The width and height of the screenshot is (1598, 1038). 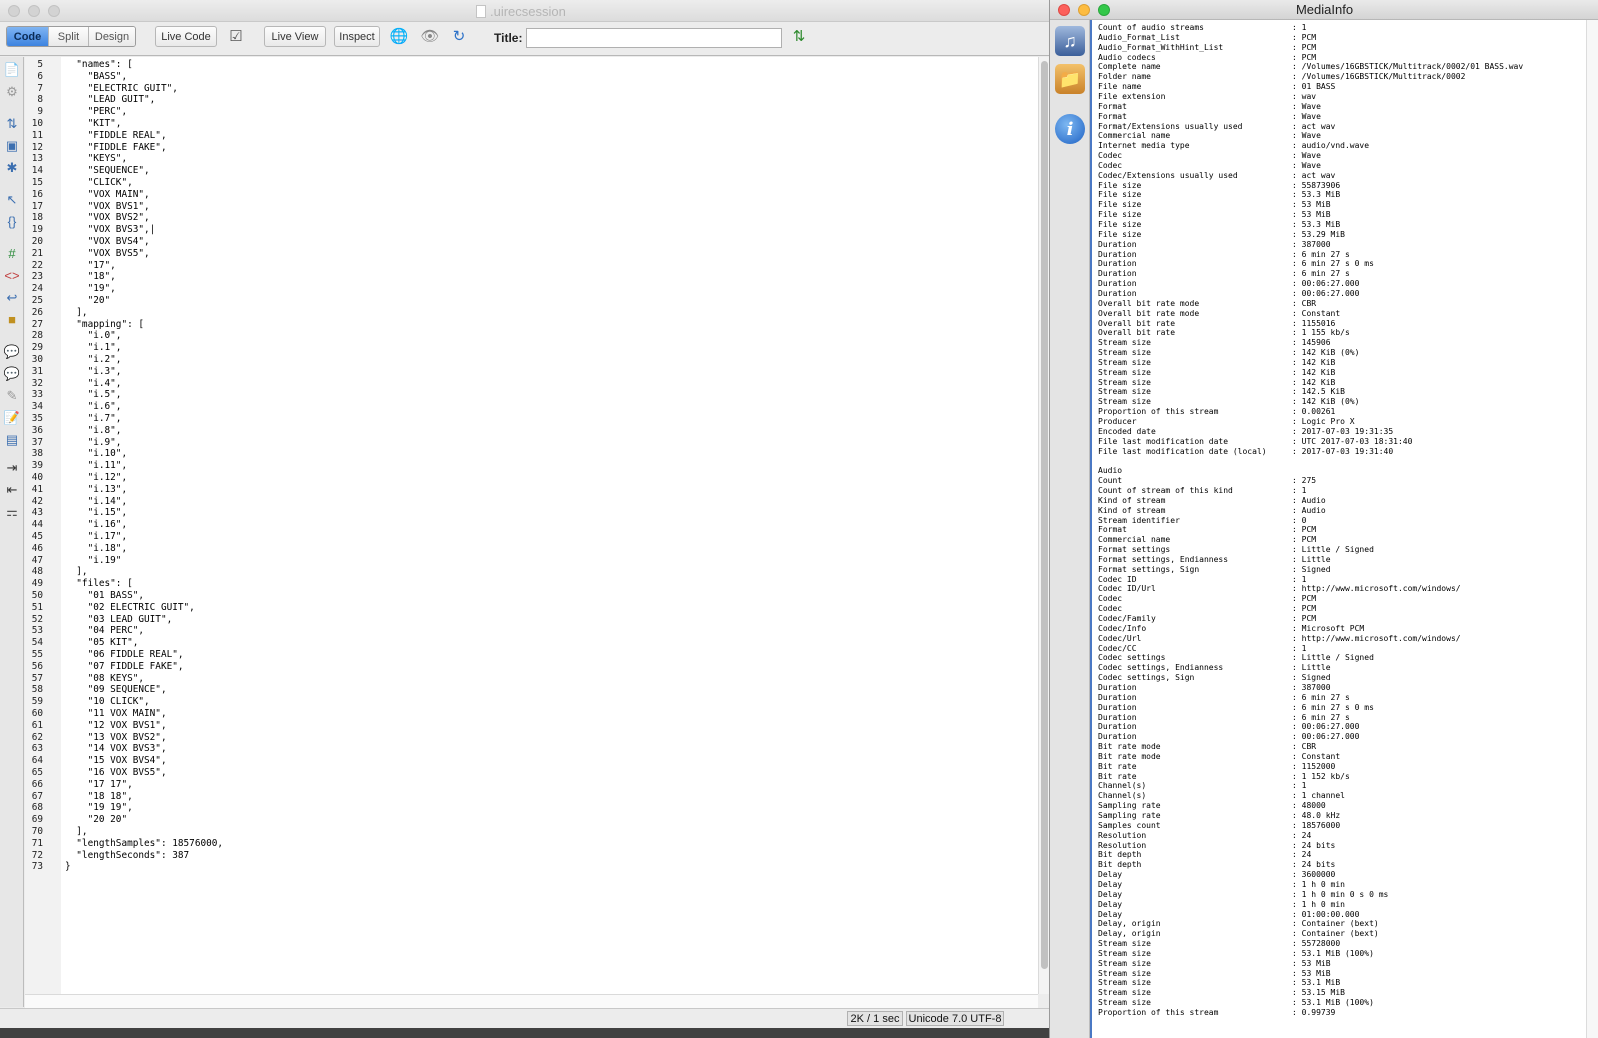 What do you see at coordinates (116, 737) in the screenshot?
I see `code-line: "13 VOX BVS2",` at bounding box center [116, 737].